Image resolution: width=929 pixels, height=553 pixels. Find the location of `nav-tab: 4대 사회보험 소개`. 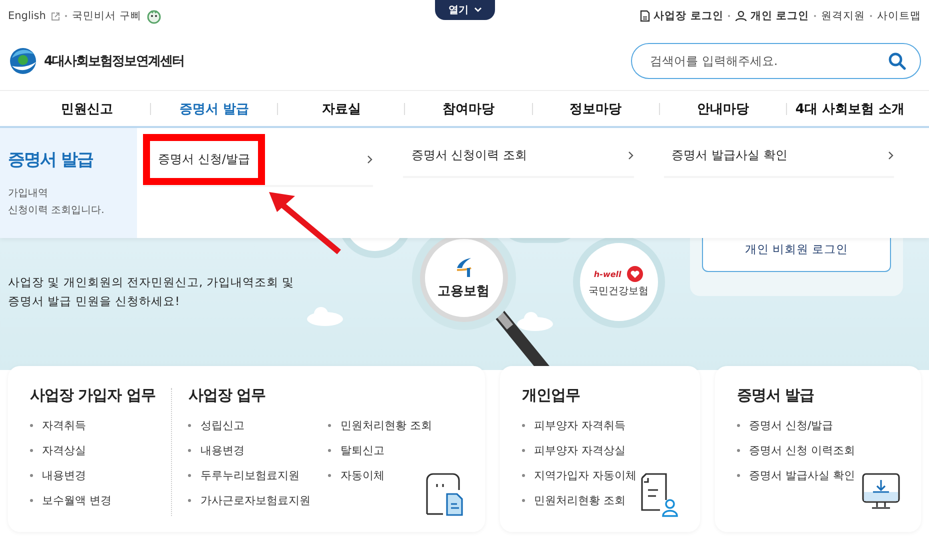

nav-tab: 4대 사회보험 소개 is located at coordinates (849, 109).